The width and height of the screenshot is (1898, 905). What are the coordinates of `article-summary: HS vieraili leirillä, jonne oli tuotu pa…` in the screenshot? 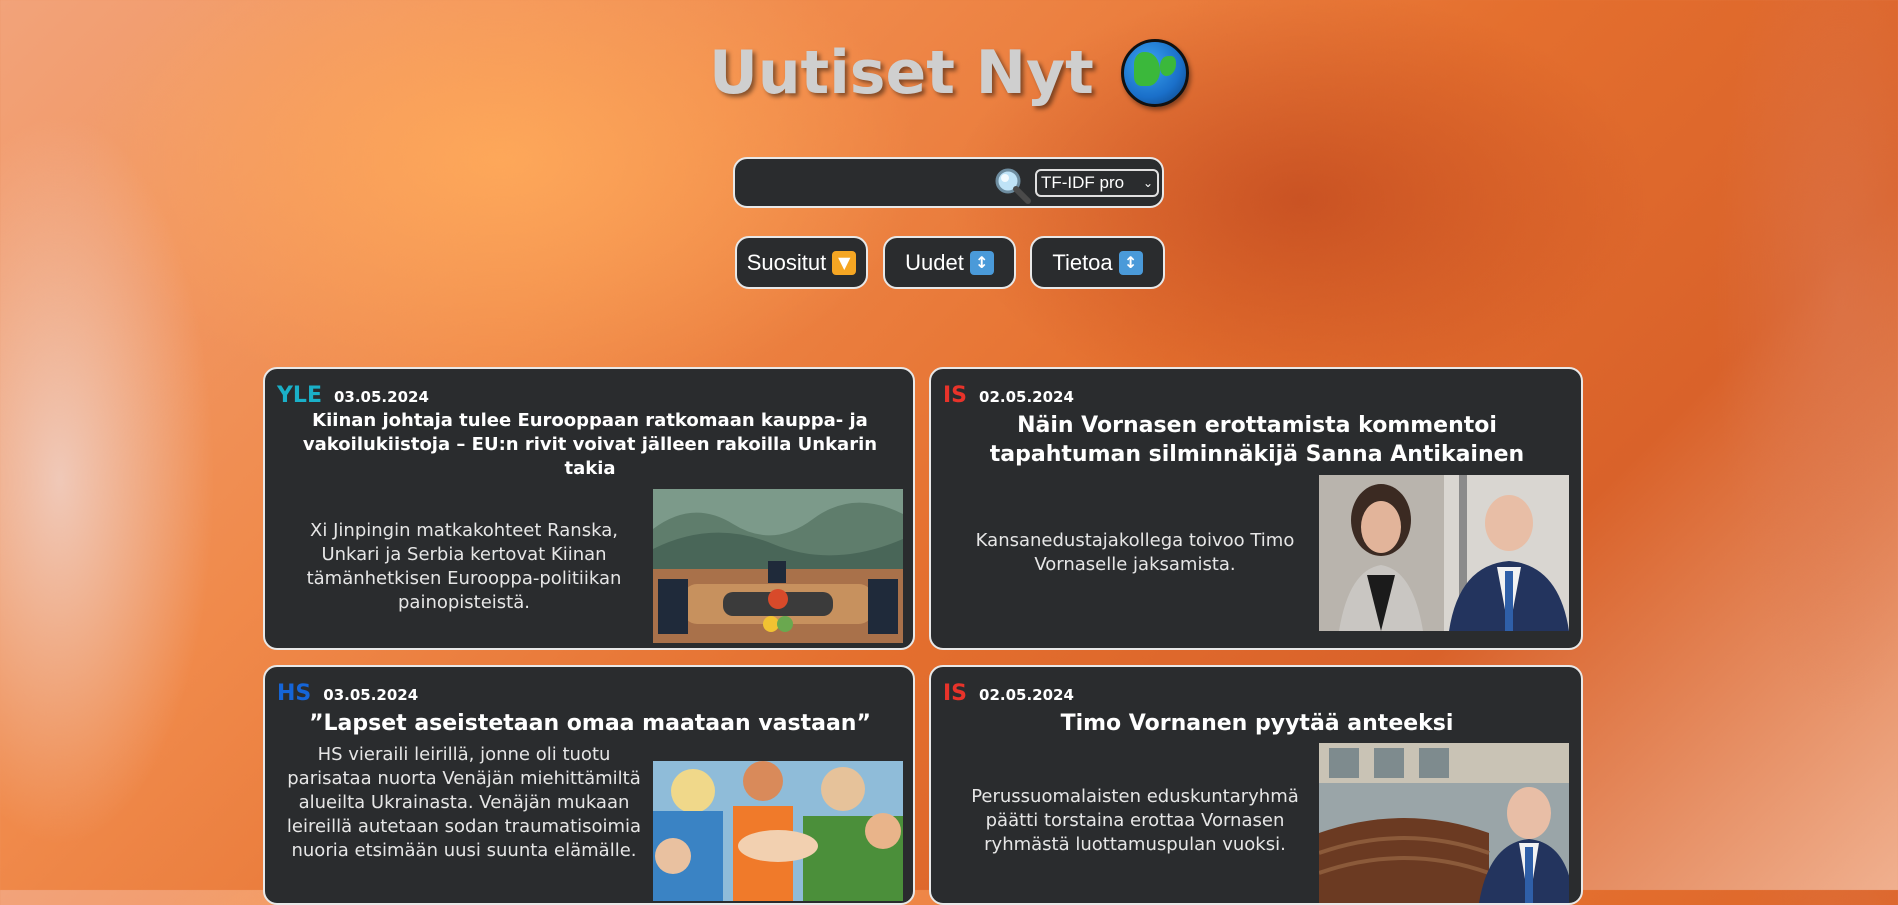 It's located at (464, 802).